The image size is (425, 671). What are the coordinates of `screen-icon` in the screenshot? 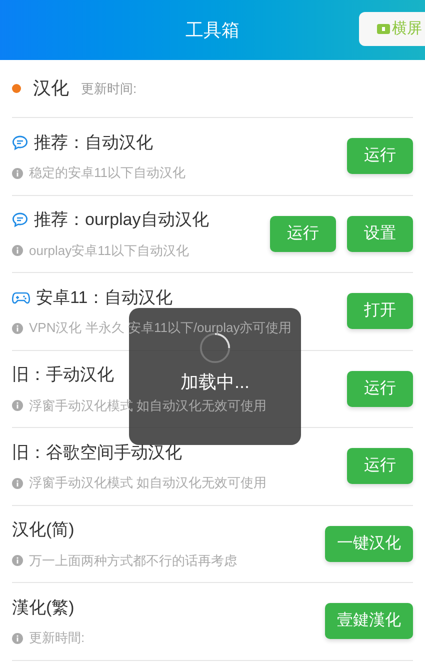 It's located at (383, 29).